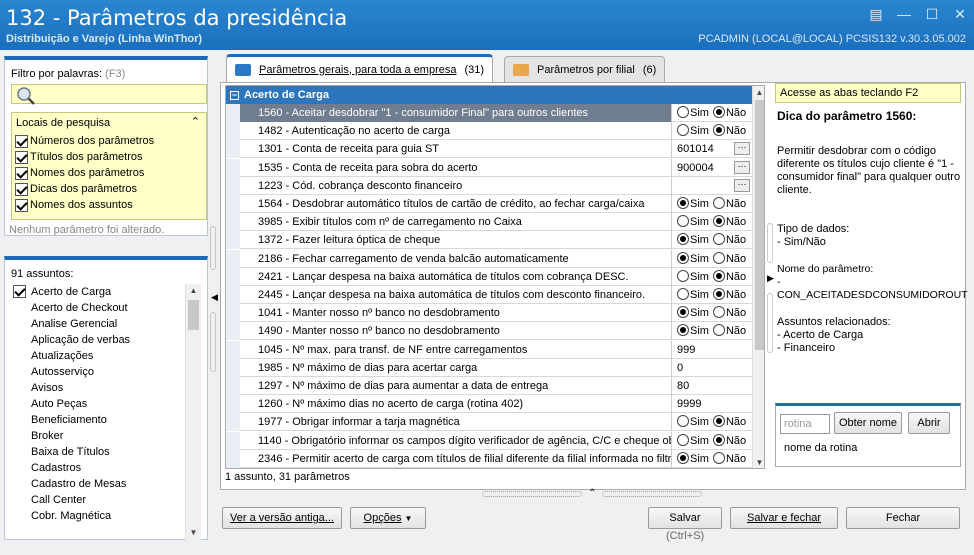 Image resolution: width=974 pixels, height=555 pixels. I want to click on rotina-input, so click(805, 424).